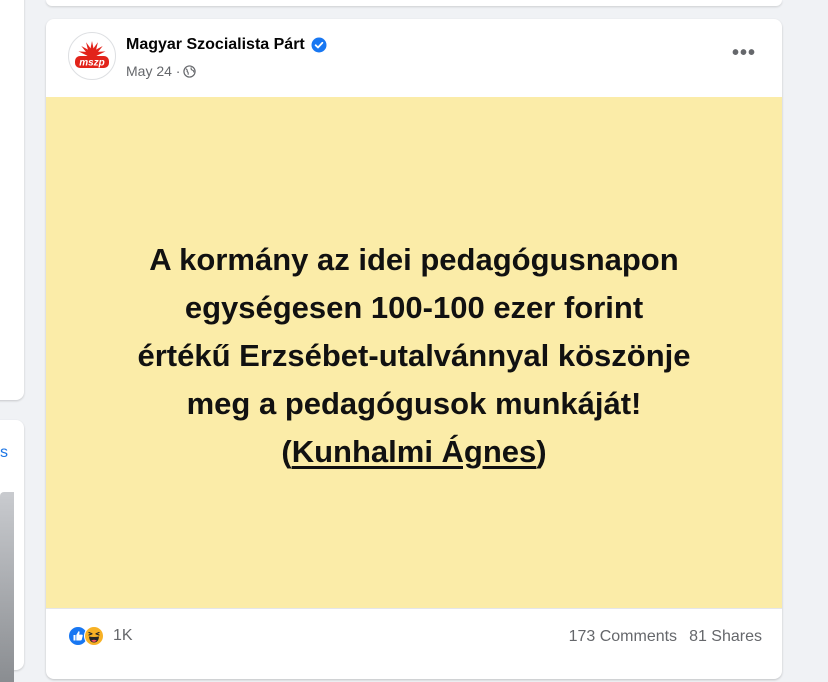  What do you see at coordinates (414, 307) in the screenshot?
I see `post-text-line: egységesen 100-100 ezer forint` at bounding box center [414, 307].